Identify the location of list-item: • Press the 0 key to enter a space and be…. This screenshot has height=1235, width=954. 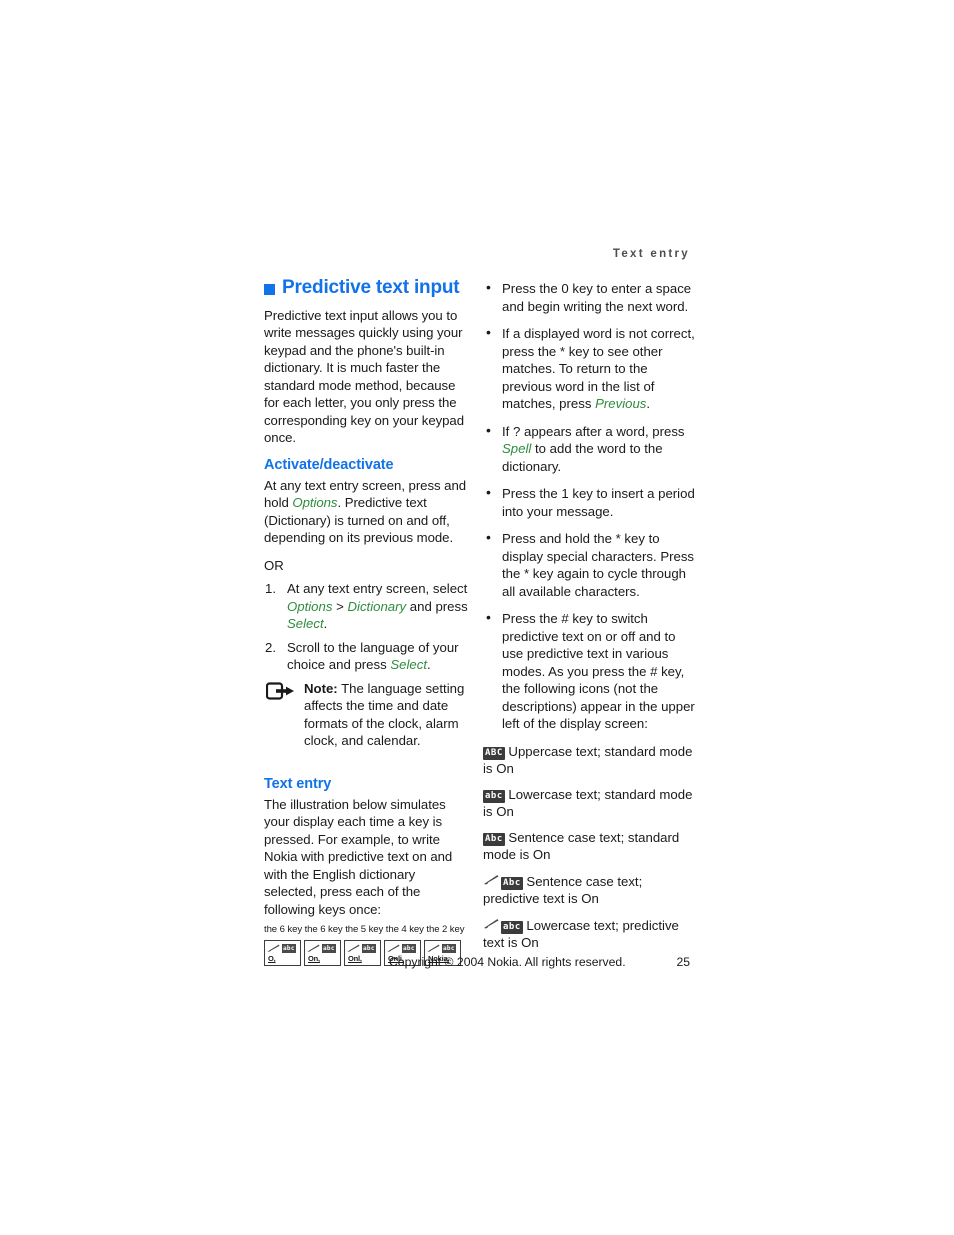
(589, 297).